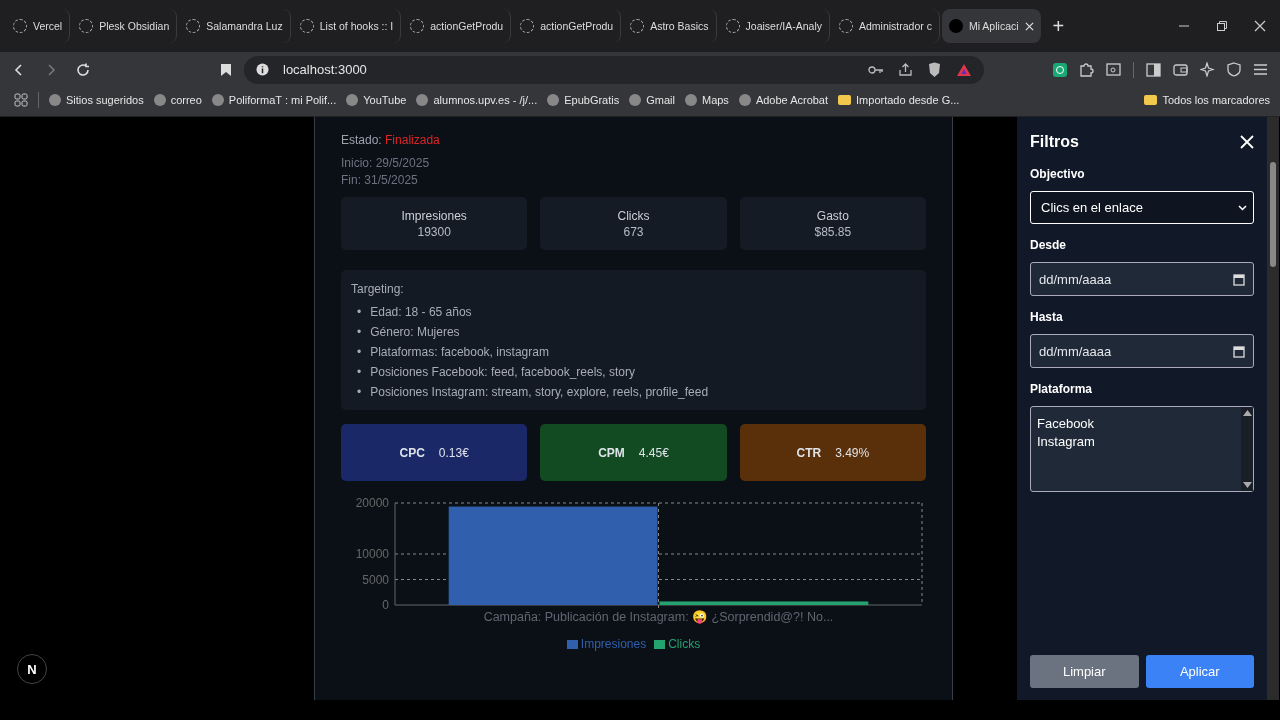 The image size is (1280, 720). I want to click on metric-label: CPC, so click(412, 452).